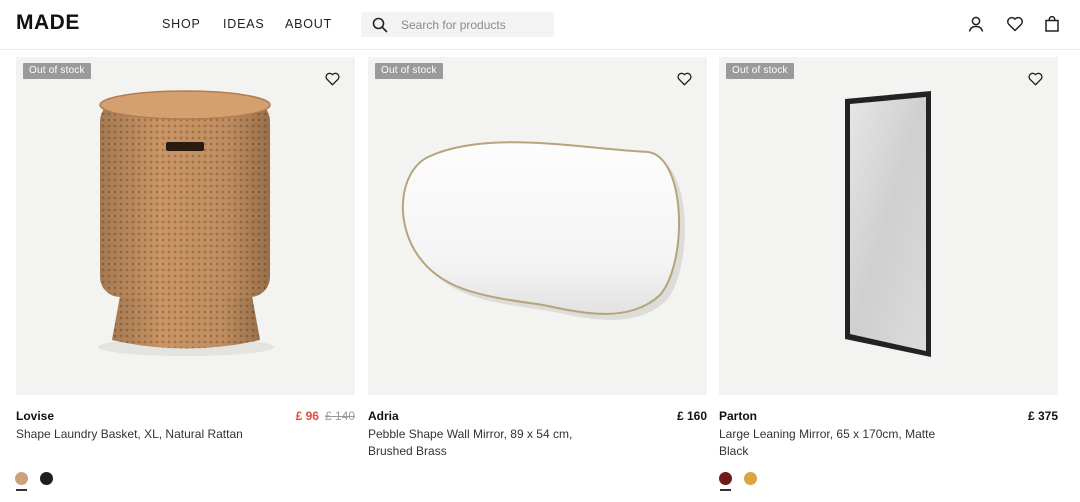  Describe the element at coordinates (308, 24) in the screenshot. I see `nav-about: ABOUT` at that location.